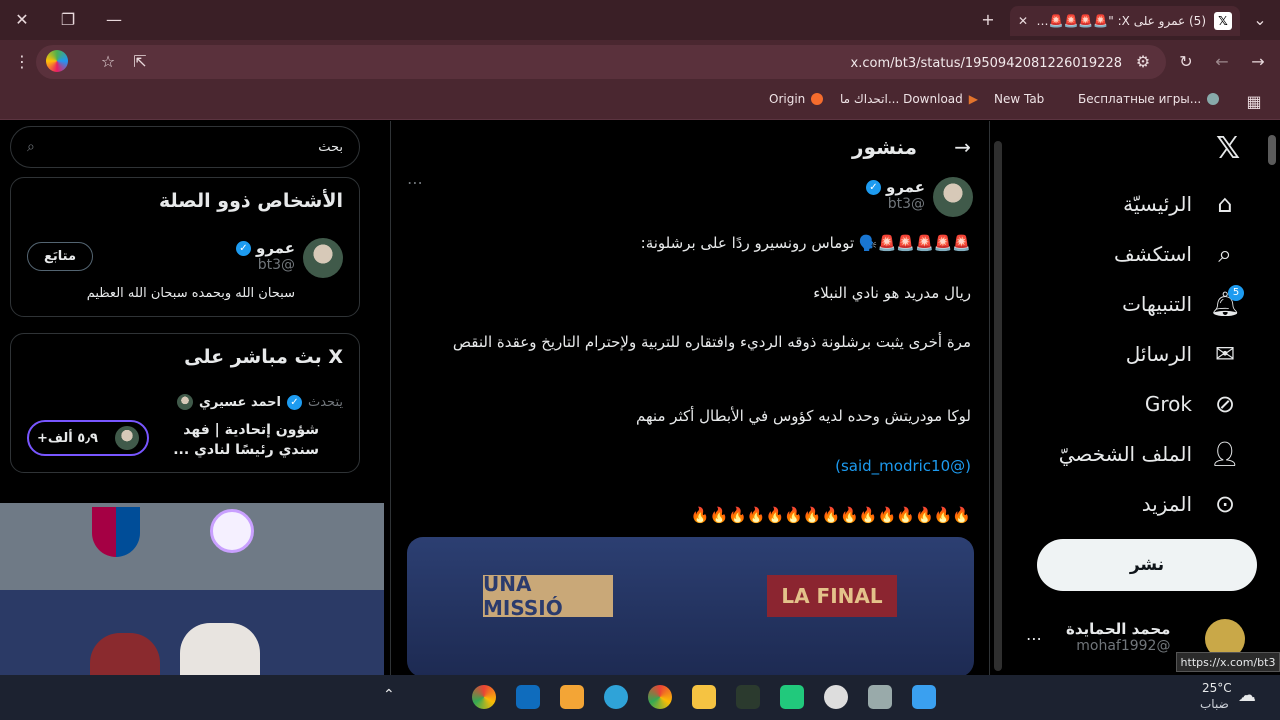  I want to click on post-image: UNA MISSIÓ LA FINAL, so click(690, 606).